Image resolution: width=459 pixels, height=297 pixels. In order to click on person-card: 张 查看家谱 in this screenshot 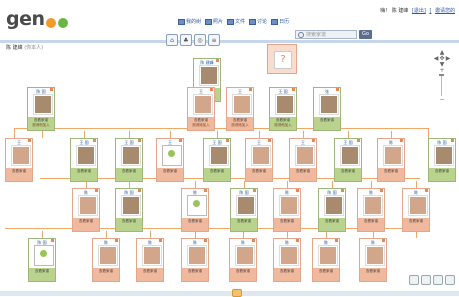, I will do `click(327, 109)`.